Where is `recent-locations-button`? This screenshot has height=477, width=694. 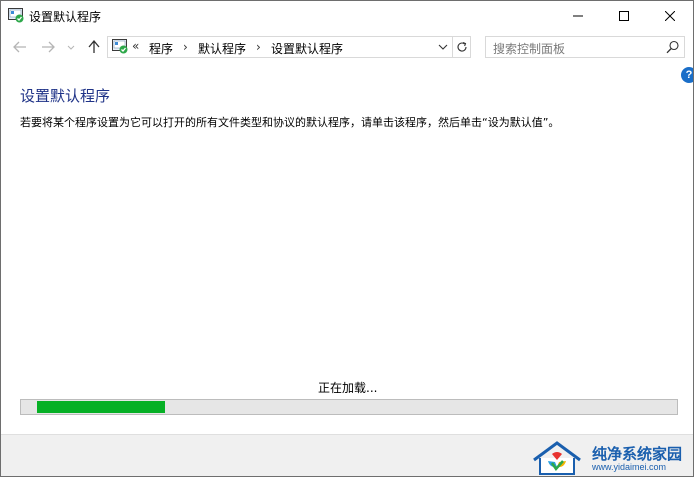 recent-locations-button is located at coordinates (71, 47).